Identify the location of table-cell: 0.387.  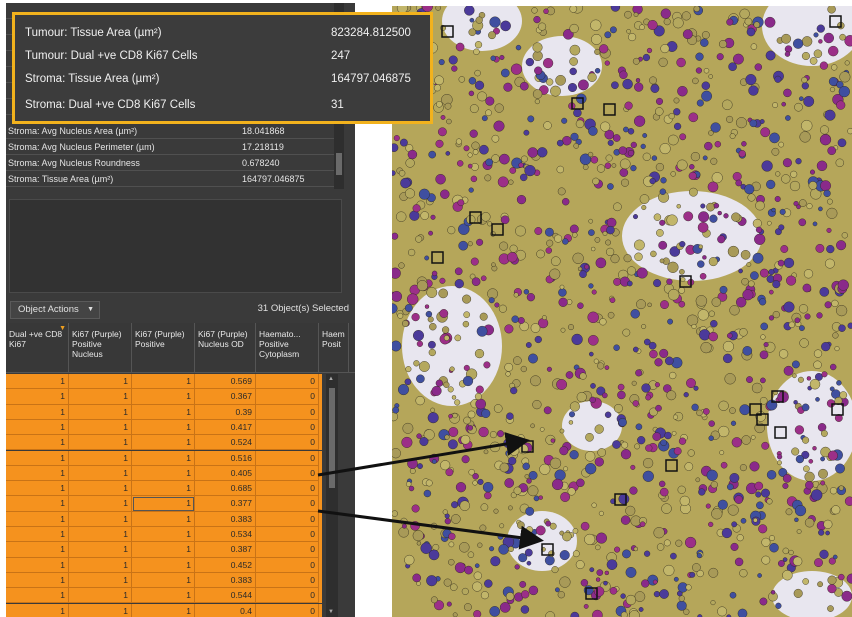
(225, 550).